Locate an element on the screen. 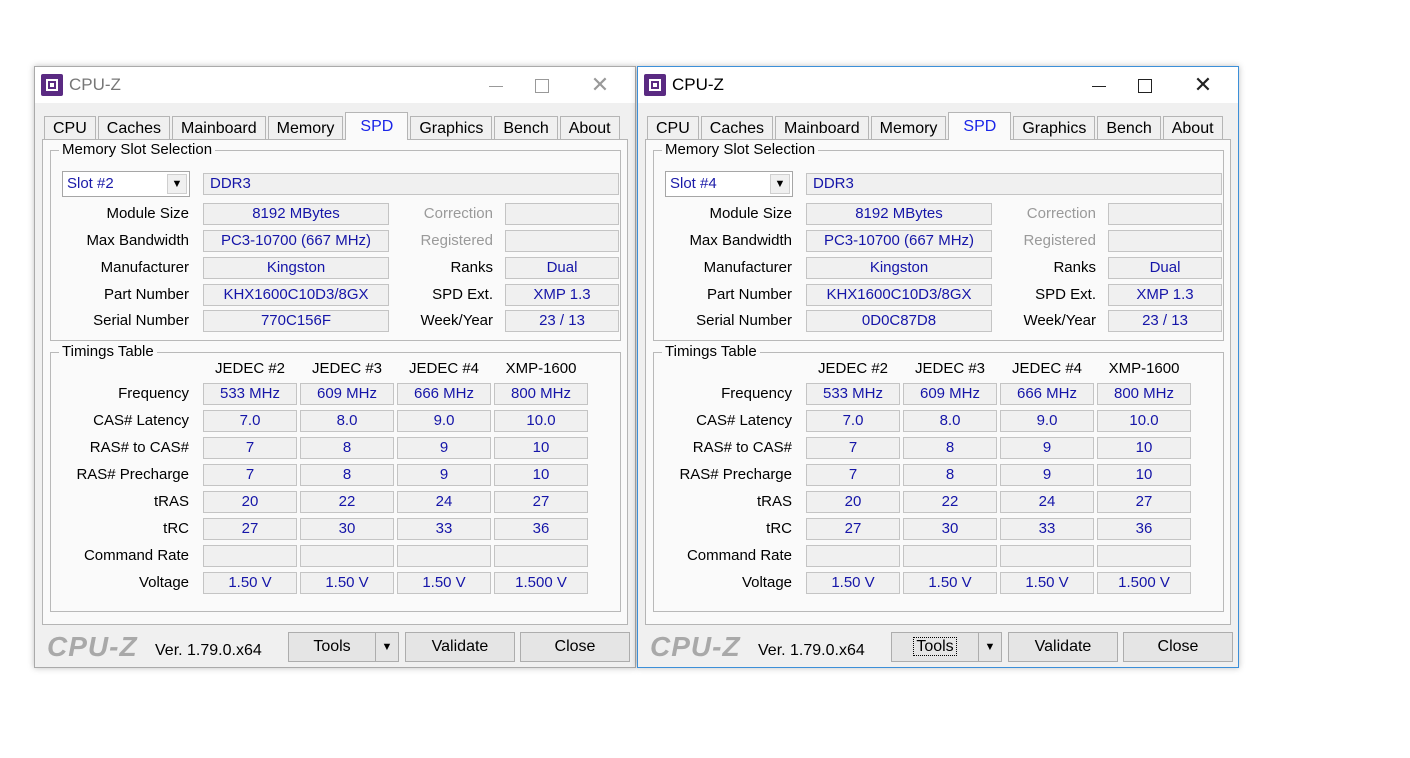 This screenshot has height=758, width=1410. timing-cell: 1.500 V is located at coordinates (1144, 583).